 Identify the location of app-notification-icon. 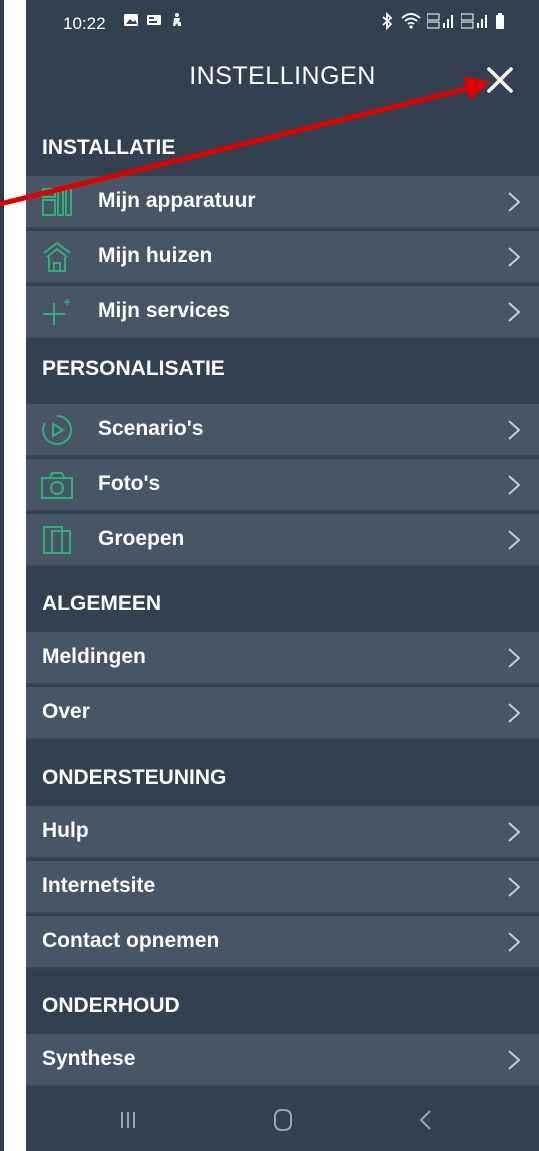
(154, 20).